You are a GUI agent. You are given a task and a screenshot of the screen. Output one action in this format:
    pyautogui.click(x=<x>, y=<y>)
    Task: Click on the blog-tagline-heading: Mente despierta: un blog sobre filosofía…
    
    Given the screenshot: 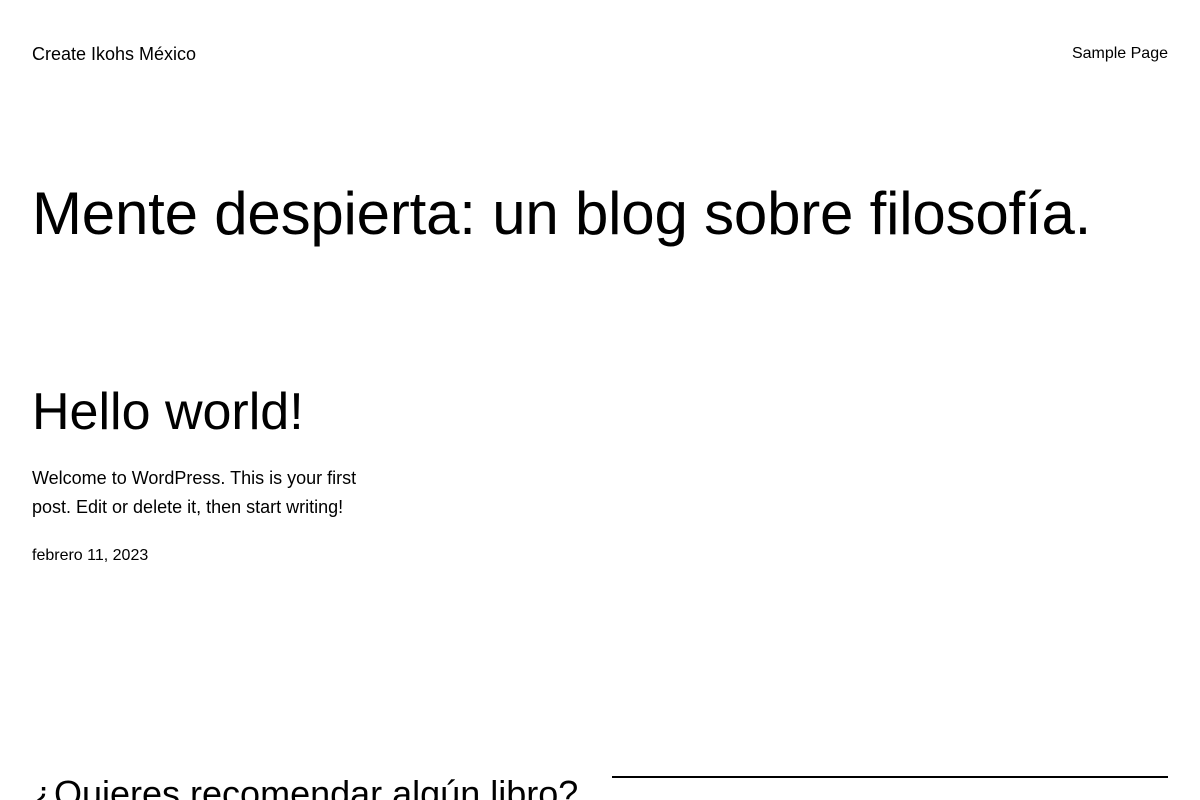 What is the action you would take?
    pyautogui.click(x=562, y=213)
    